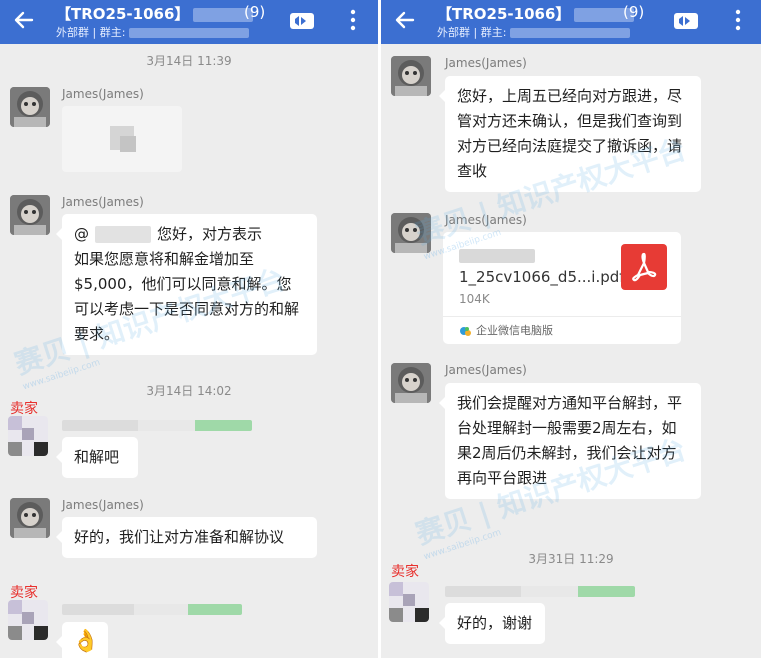 The width and height of the screenshot is (761, 658). I want to click on file-source: 企业微信电脑版, so click(506, 330).